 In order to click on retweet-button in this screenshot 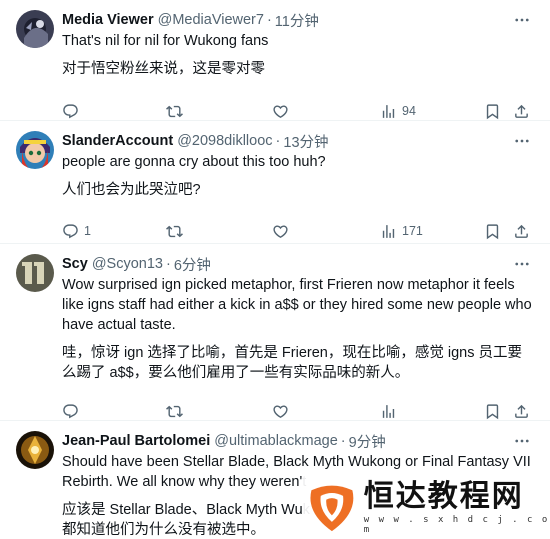, I will do `click(177, 231)`.